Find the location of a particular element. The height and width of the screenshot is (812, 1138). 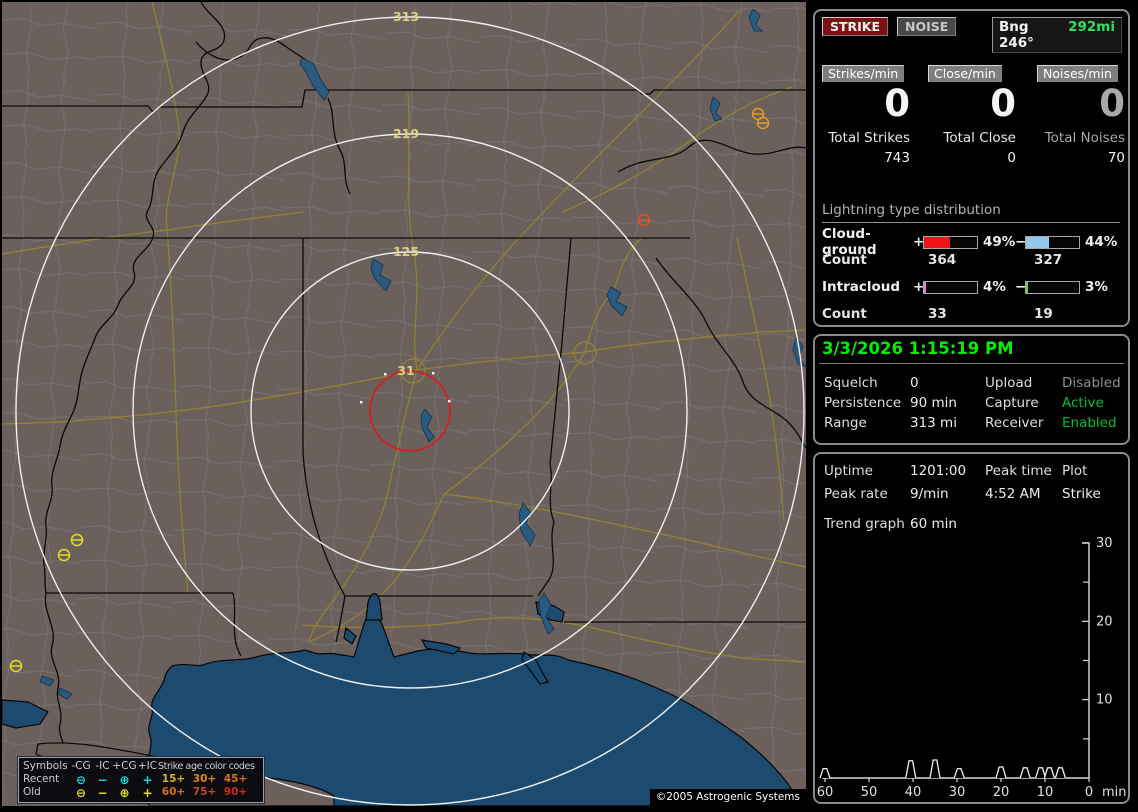

range-ring-label: 313 is located at coordinates (406, 16).